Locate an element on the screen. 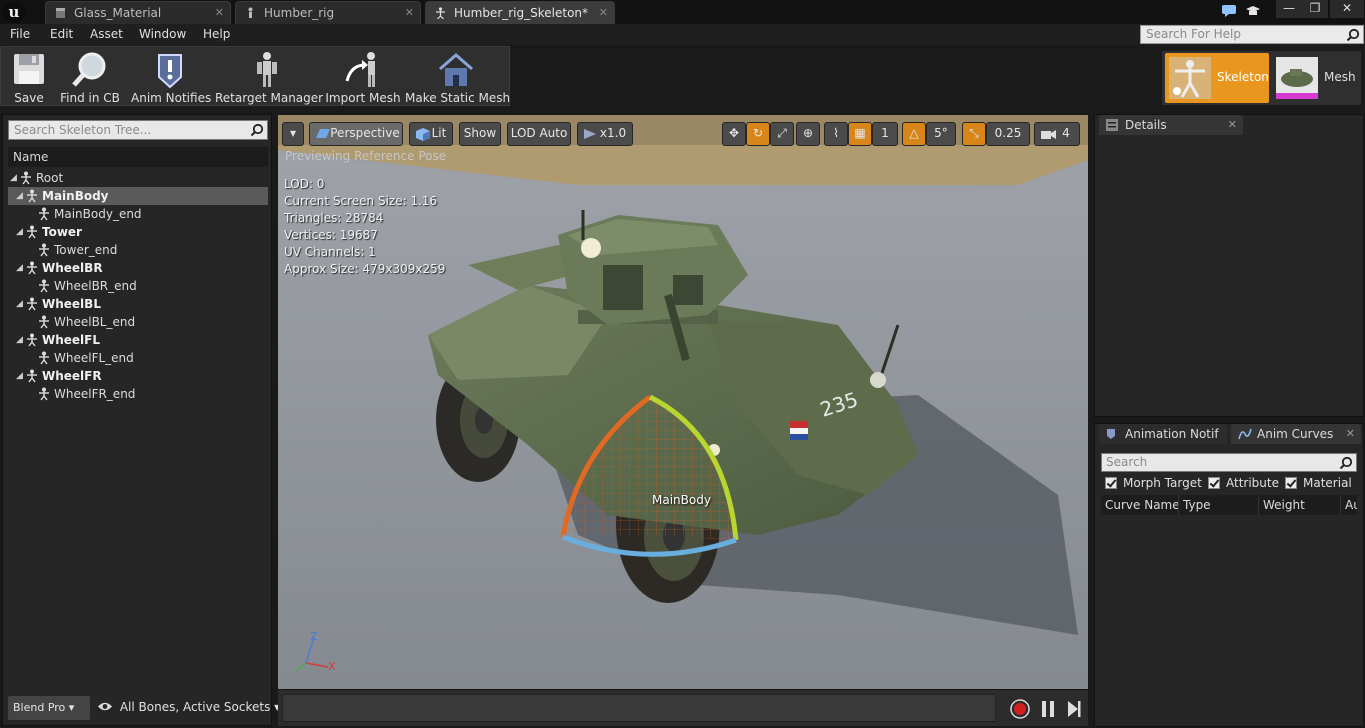  angle-snap-button: 5° is located at coordinates (941, 134).